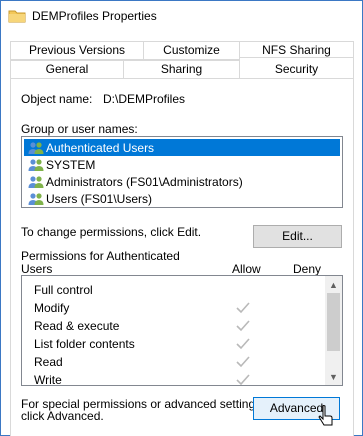 Image resolution: width=363 pixels, height=436 pixels. I want to click on permission-row-full-control: Full control, so click(173, 290).